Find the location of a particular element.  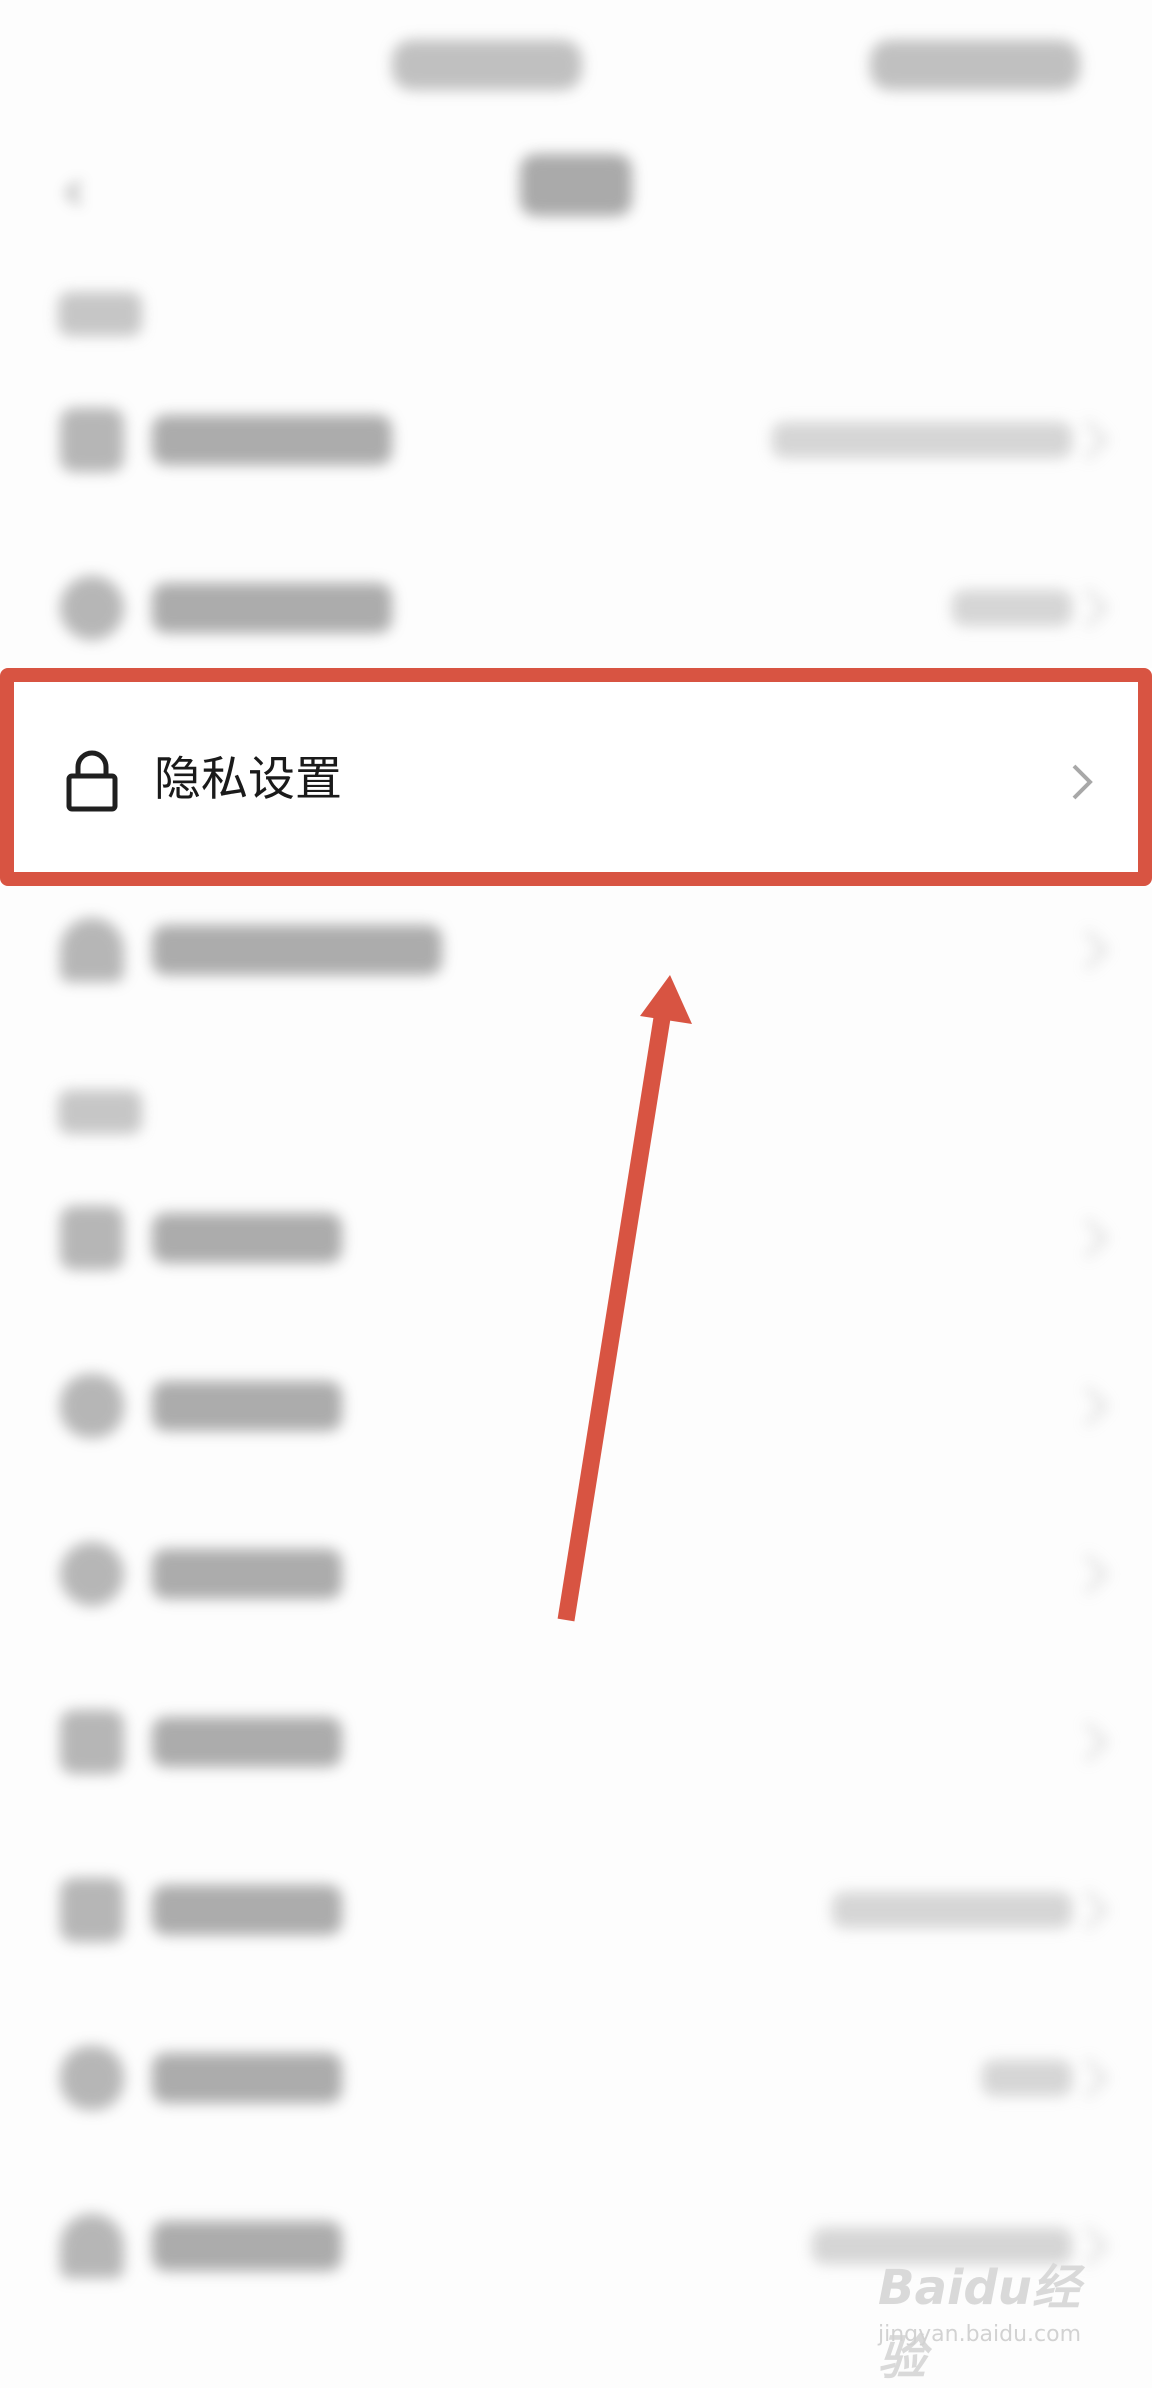

watermark-url: jingyan.baidu.com is located at coordinates (980, 2334).